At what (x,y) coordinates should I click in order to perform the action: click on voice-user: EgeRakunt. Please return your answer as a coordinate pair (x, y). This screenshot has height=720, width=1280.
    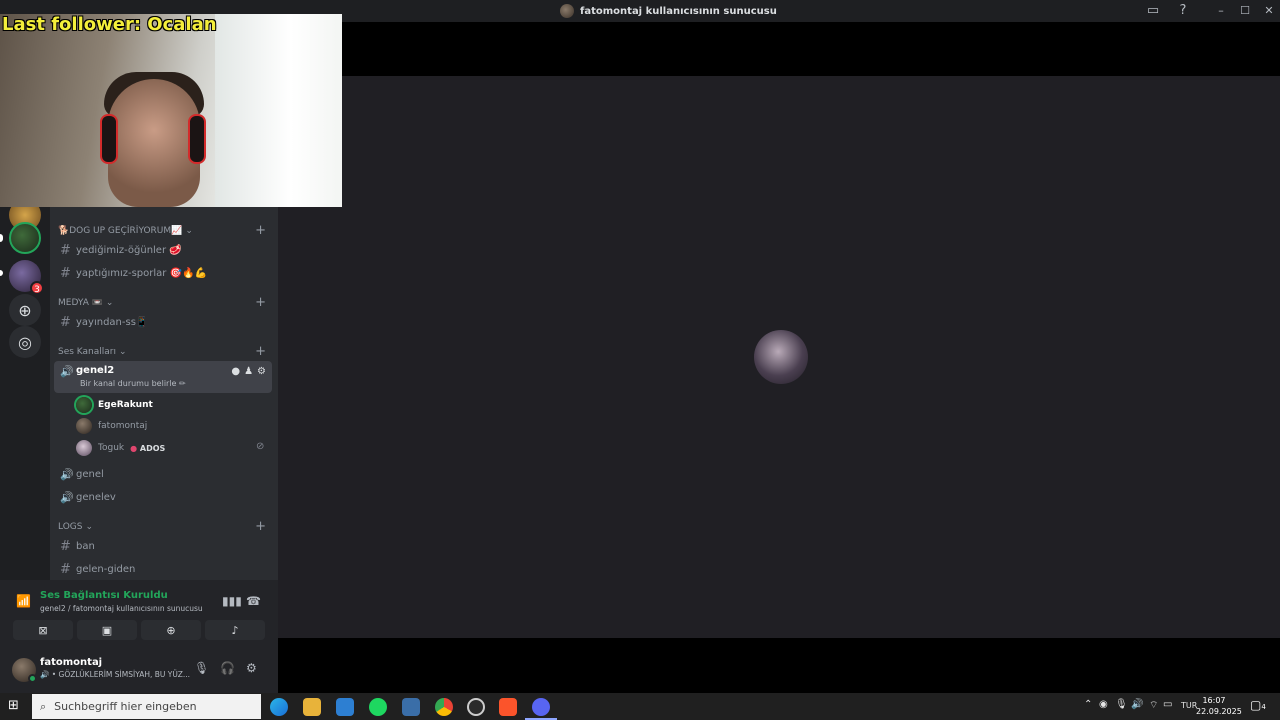
    Looking at the image, I should click on (114, 405).